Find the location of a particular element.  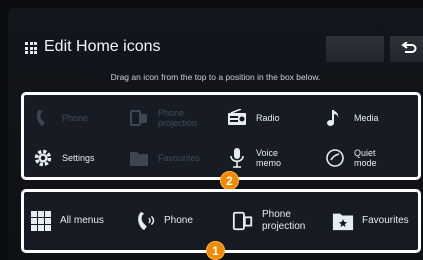

available-icon-radio: Radio is located at coordinates (253, 118).